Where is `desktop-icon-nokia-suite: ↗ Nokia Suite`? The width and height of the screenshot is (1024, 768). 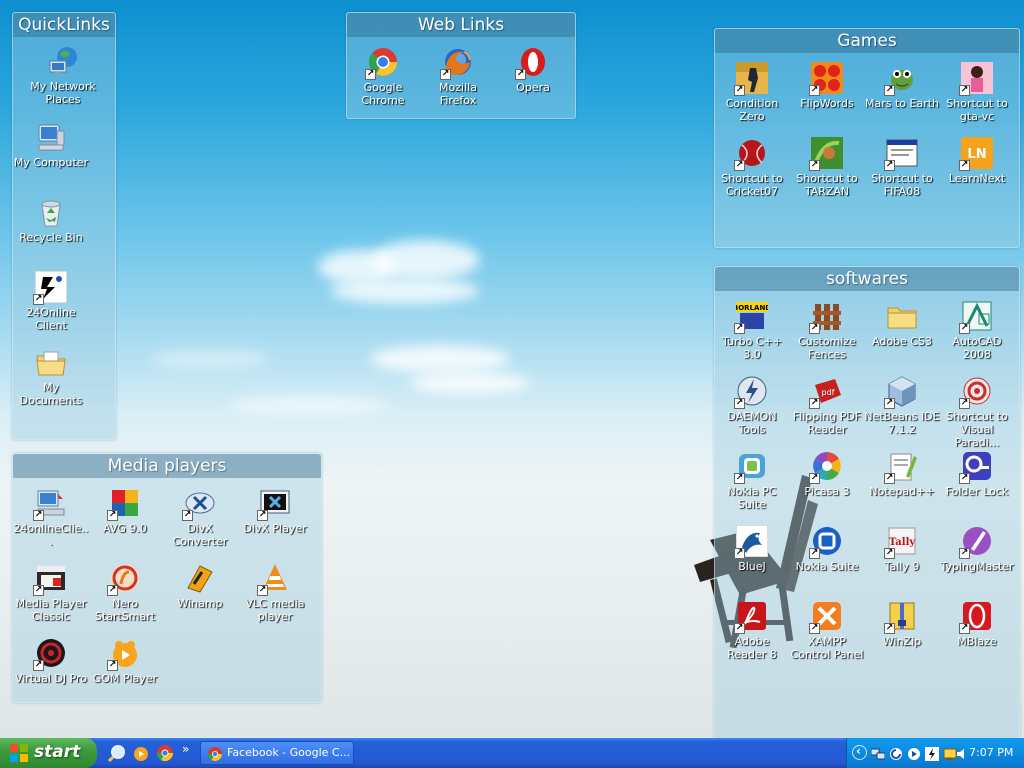
desktop-icon-nokia-suite: ↗ Nokia Suite is located at coordinates (827, 549).